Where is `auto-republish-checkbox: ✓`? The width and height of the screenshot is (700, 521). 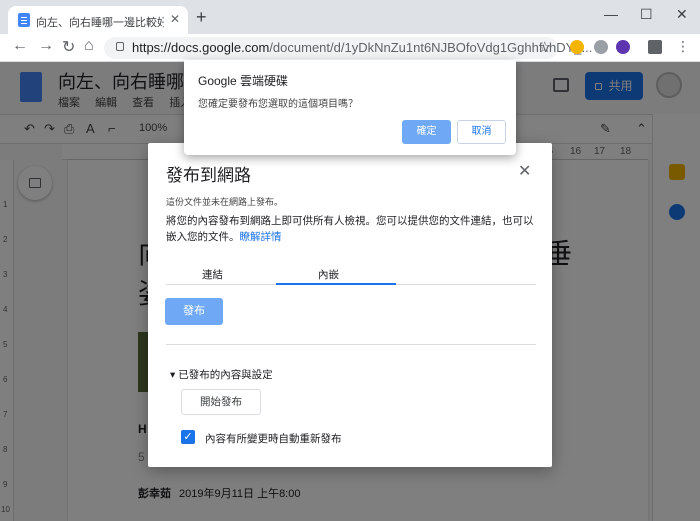 auto-republish-checkbox: ✓ is located at coordinates (188, 437).